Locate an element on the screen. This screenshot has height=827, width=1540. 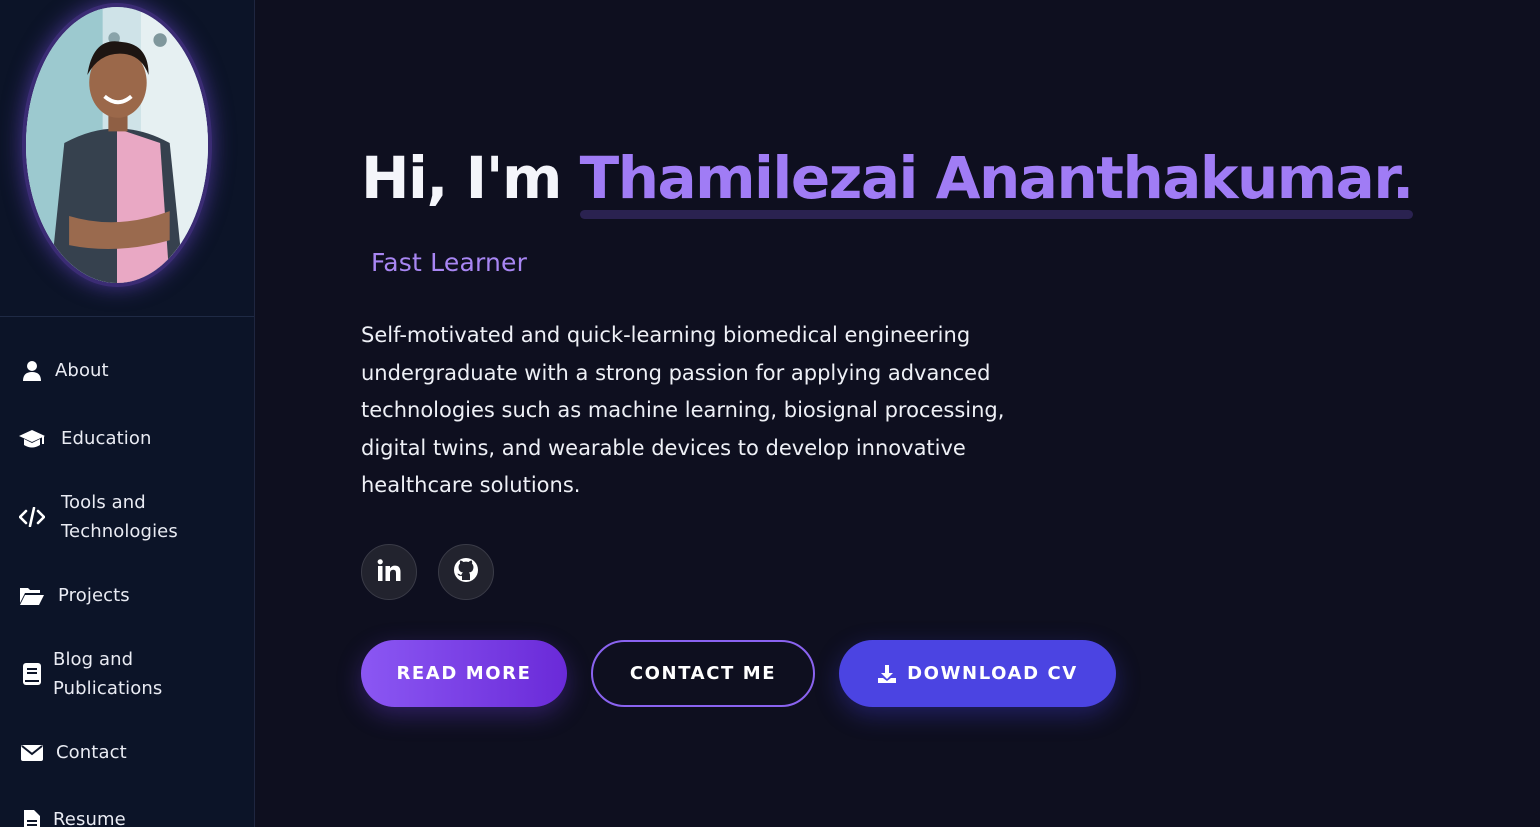
profile-section is located at coordinates (127, 158).